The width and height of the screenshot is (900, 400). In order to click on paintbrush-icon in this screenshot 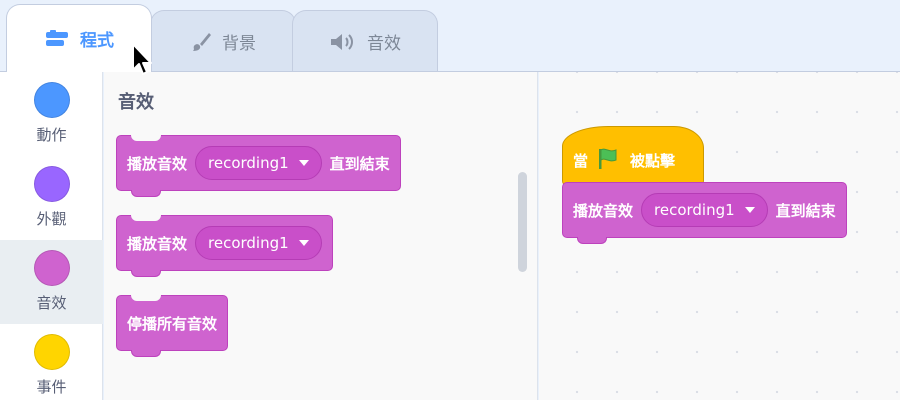, I will do `click(201, 42)`.